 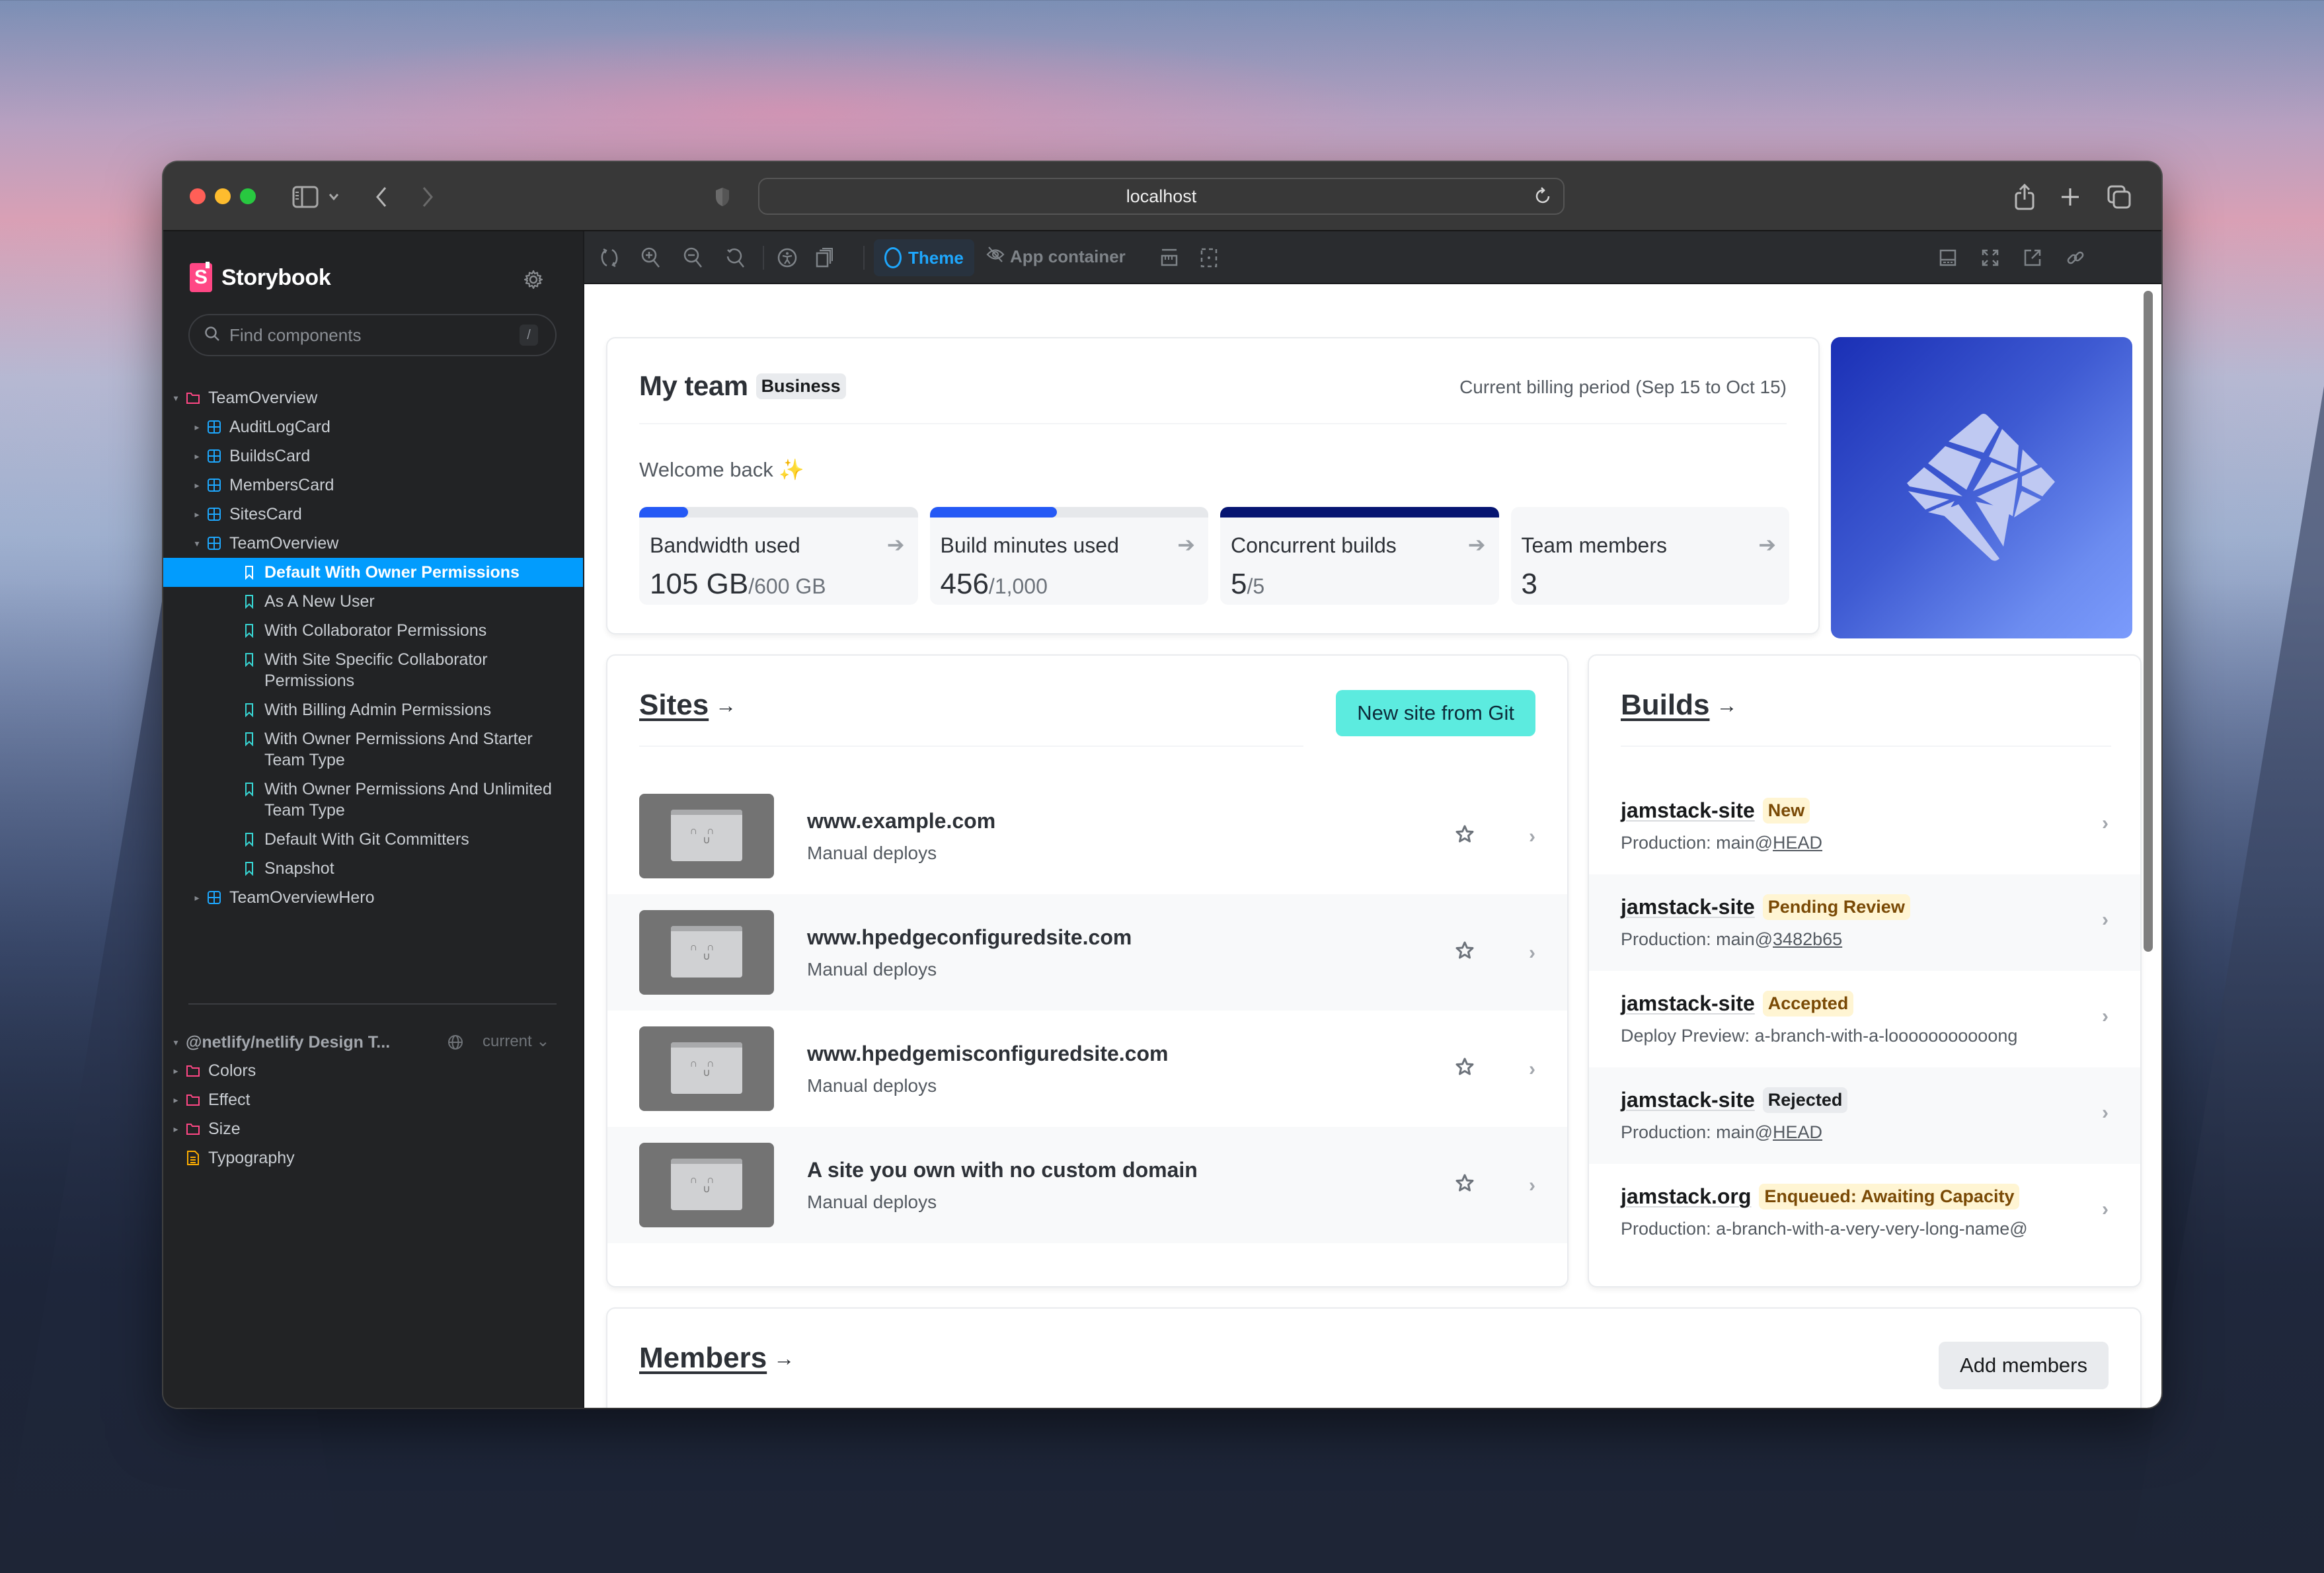 What do you see at coordinates (373, 572) in the screenshot?
I see `sidebar-story-item: Default With Owner Permissions` at bounding box center [373, 572].